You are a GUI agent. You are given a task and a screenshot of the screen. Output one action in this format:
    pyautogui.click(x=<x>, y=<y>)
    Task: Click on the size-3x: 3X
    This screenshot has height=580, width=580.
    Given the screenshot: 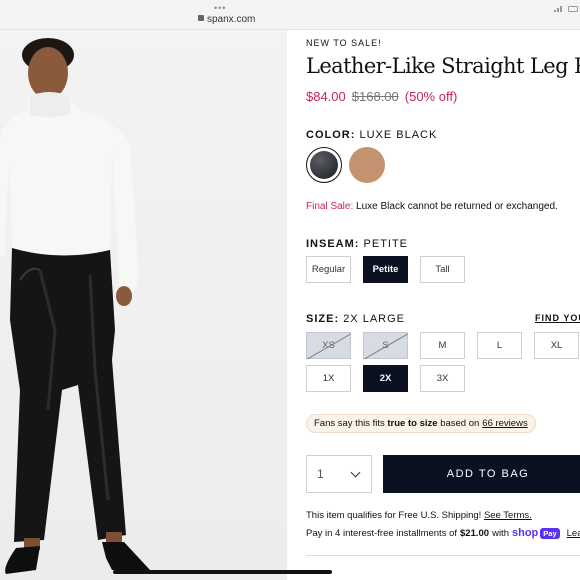 What is the action you would take?
    pyautogui.click(x=442, y=378)
    